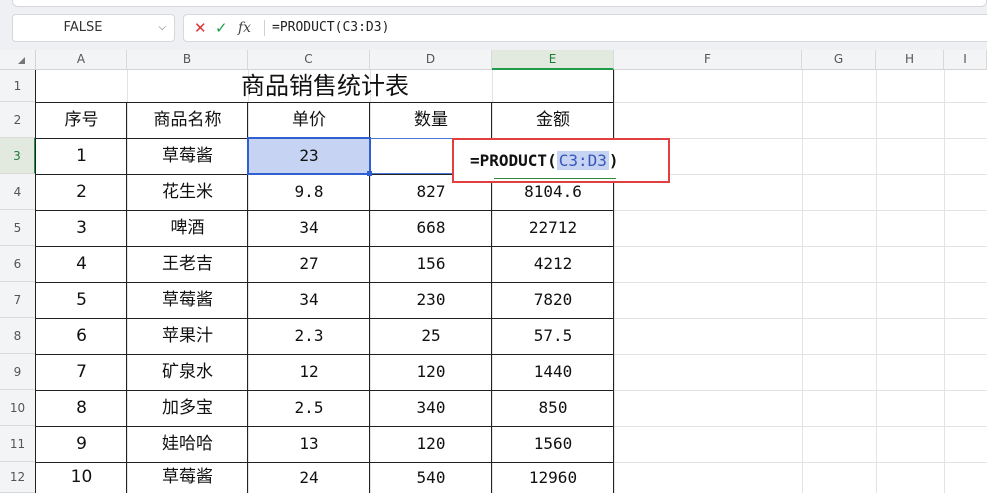 The height and width of the screenshot is (493, 987). I want to click on row-header-4: 4, so click(18, 192).